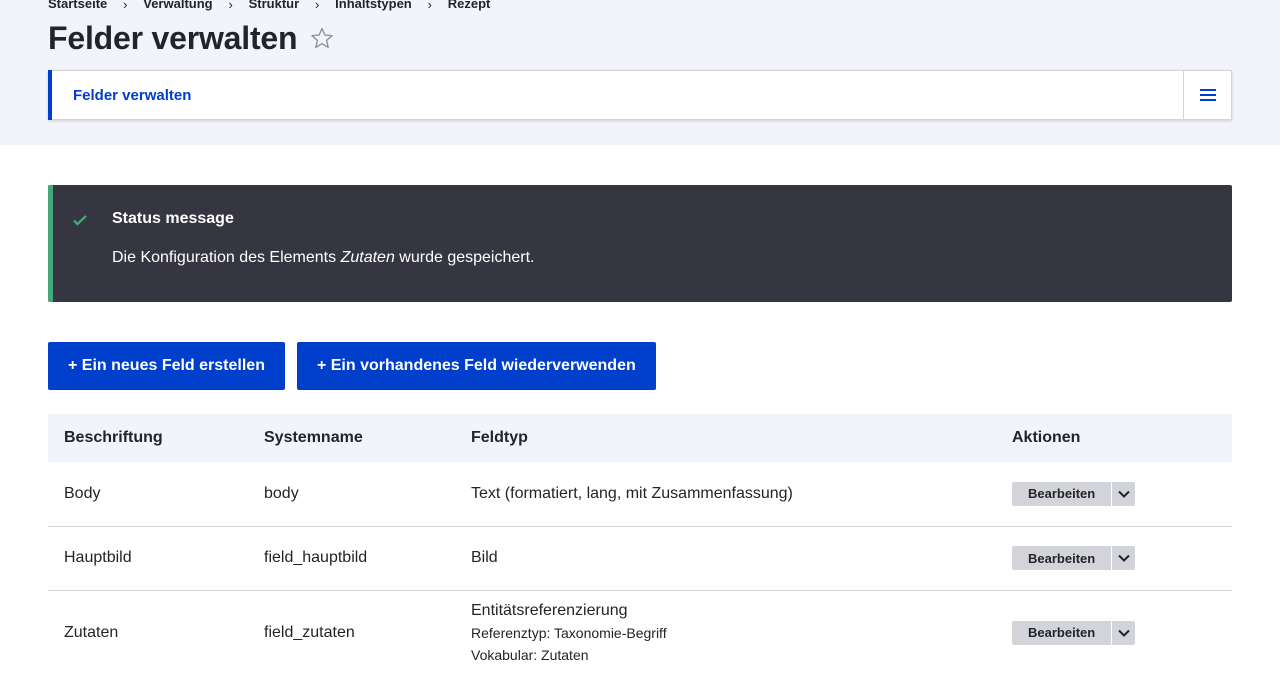 The image size is (1280, 675). What do you see at coordinates (322, 38) in the screenshot?
I see `star-outline-icon` at bounding box center [322, 38].